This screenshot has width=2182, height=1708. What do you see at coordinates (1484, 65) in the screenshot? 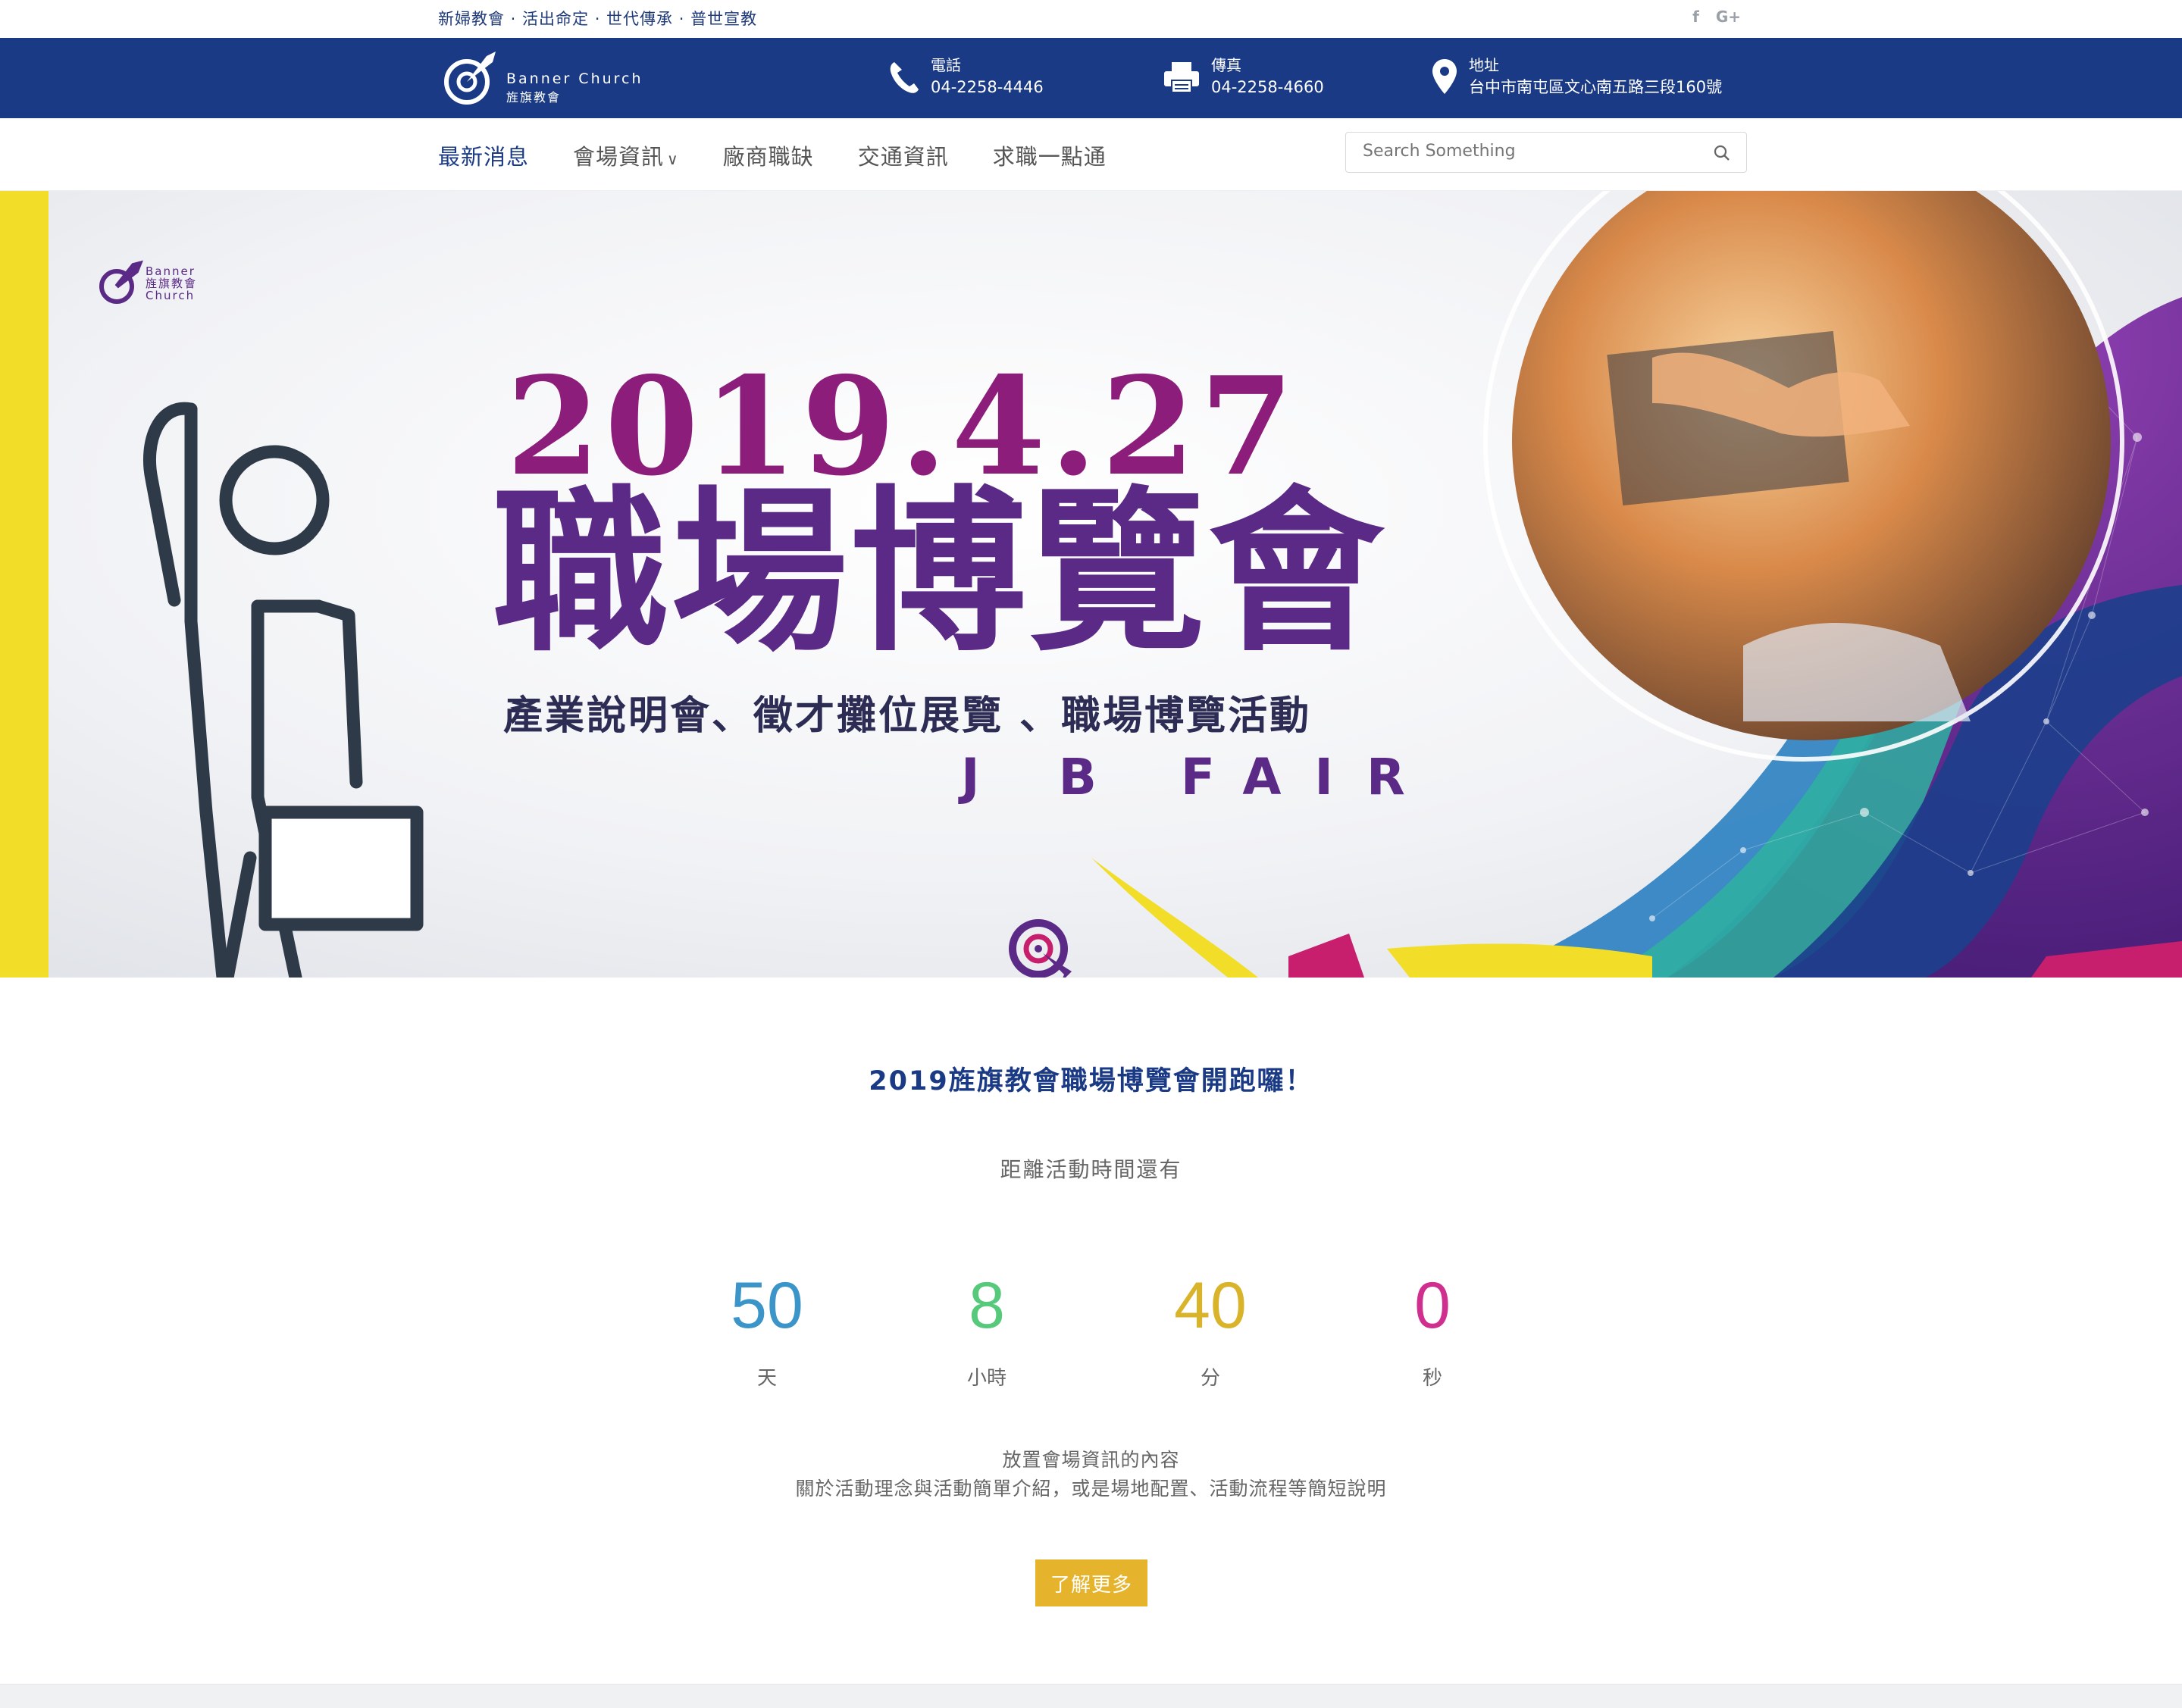
I see `address-label: 地址` at bounding box center [1484, 65].